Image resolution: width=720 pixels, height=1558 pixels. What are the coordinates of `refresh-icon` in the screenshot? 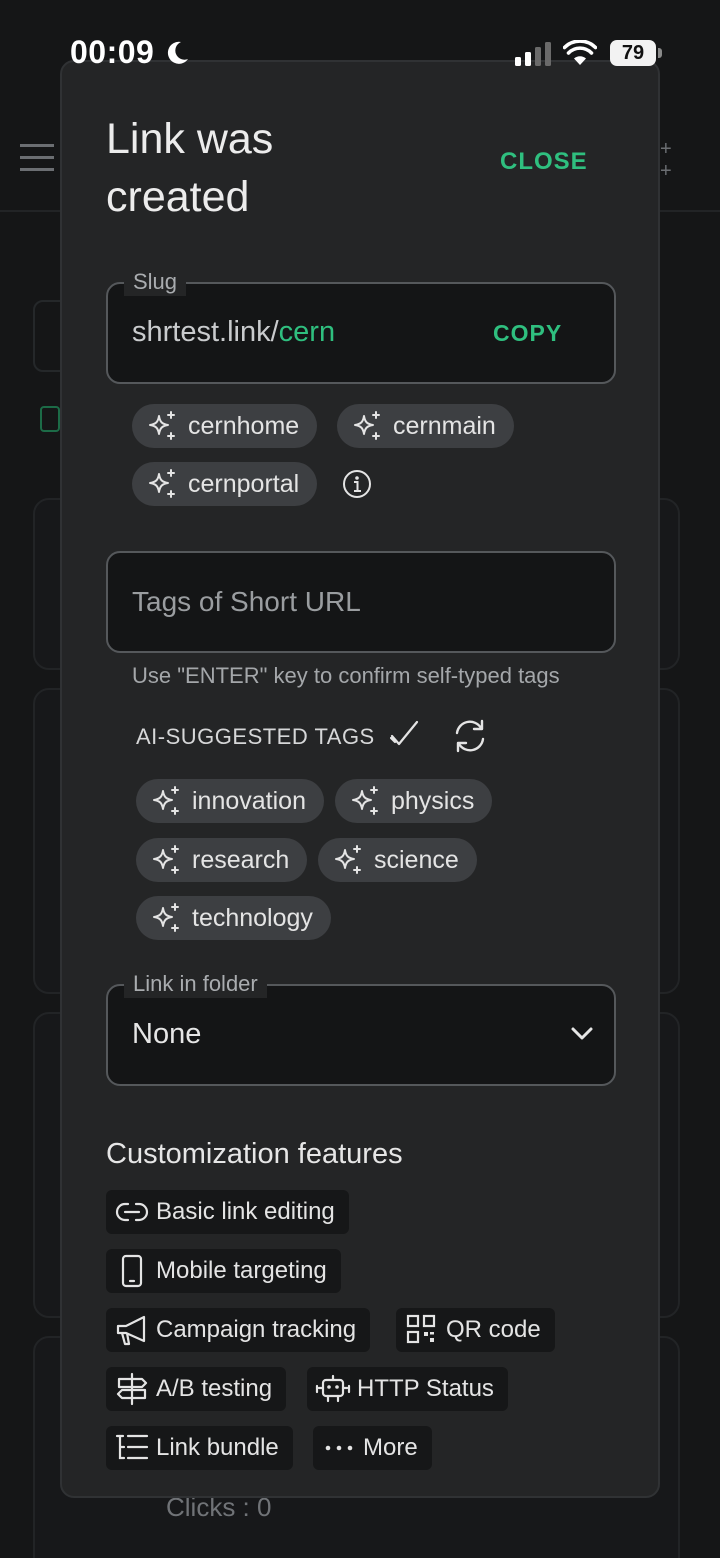 It's located at (470, 736).